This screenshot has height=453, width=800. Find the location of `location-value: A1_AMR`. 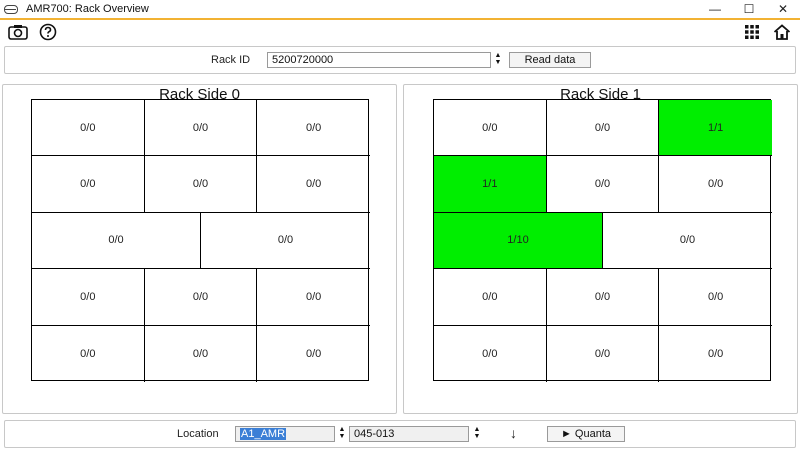

location-value: A1_AMR is located at coordinates (263, 434).